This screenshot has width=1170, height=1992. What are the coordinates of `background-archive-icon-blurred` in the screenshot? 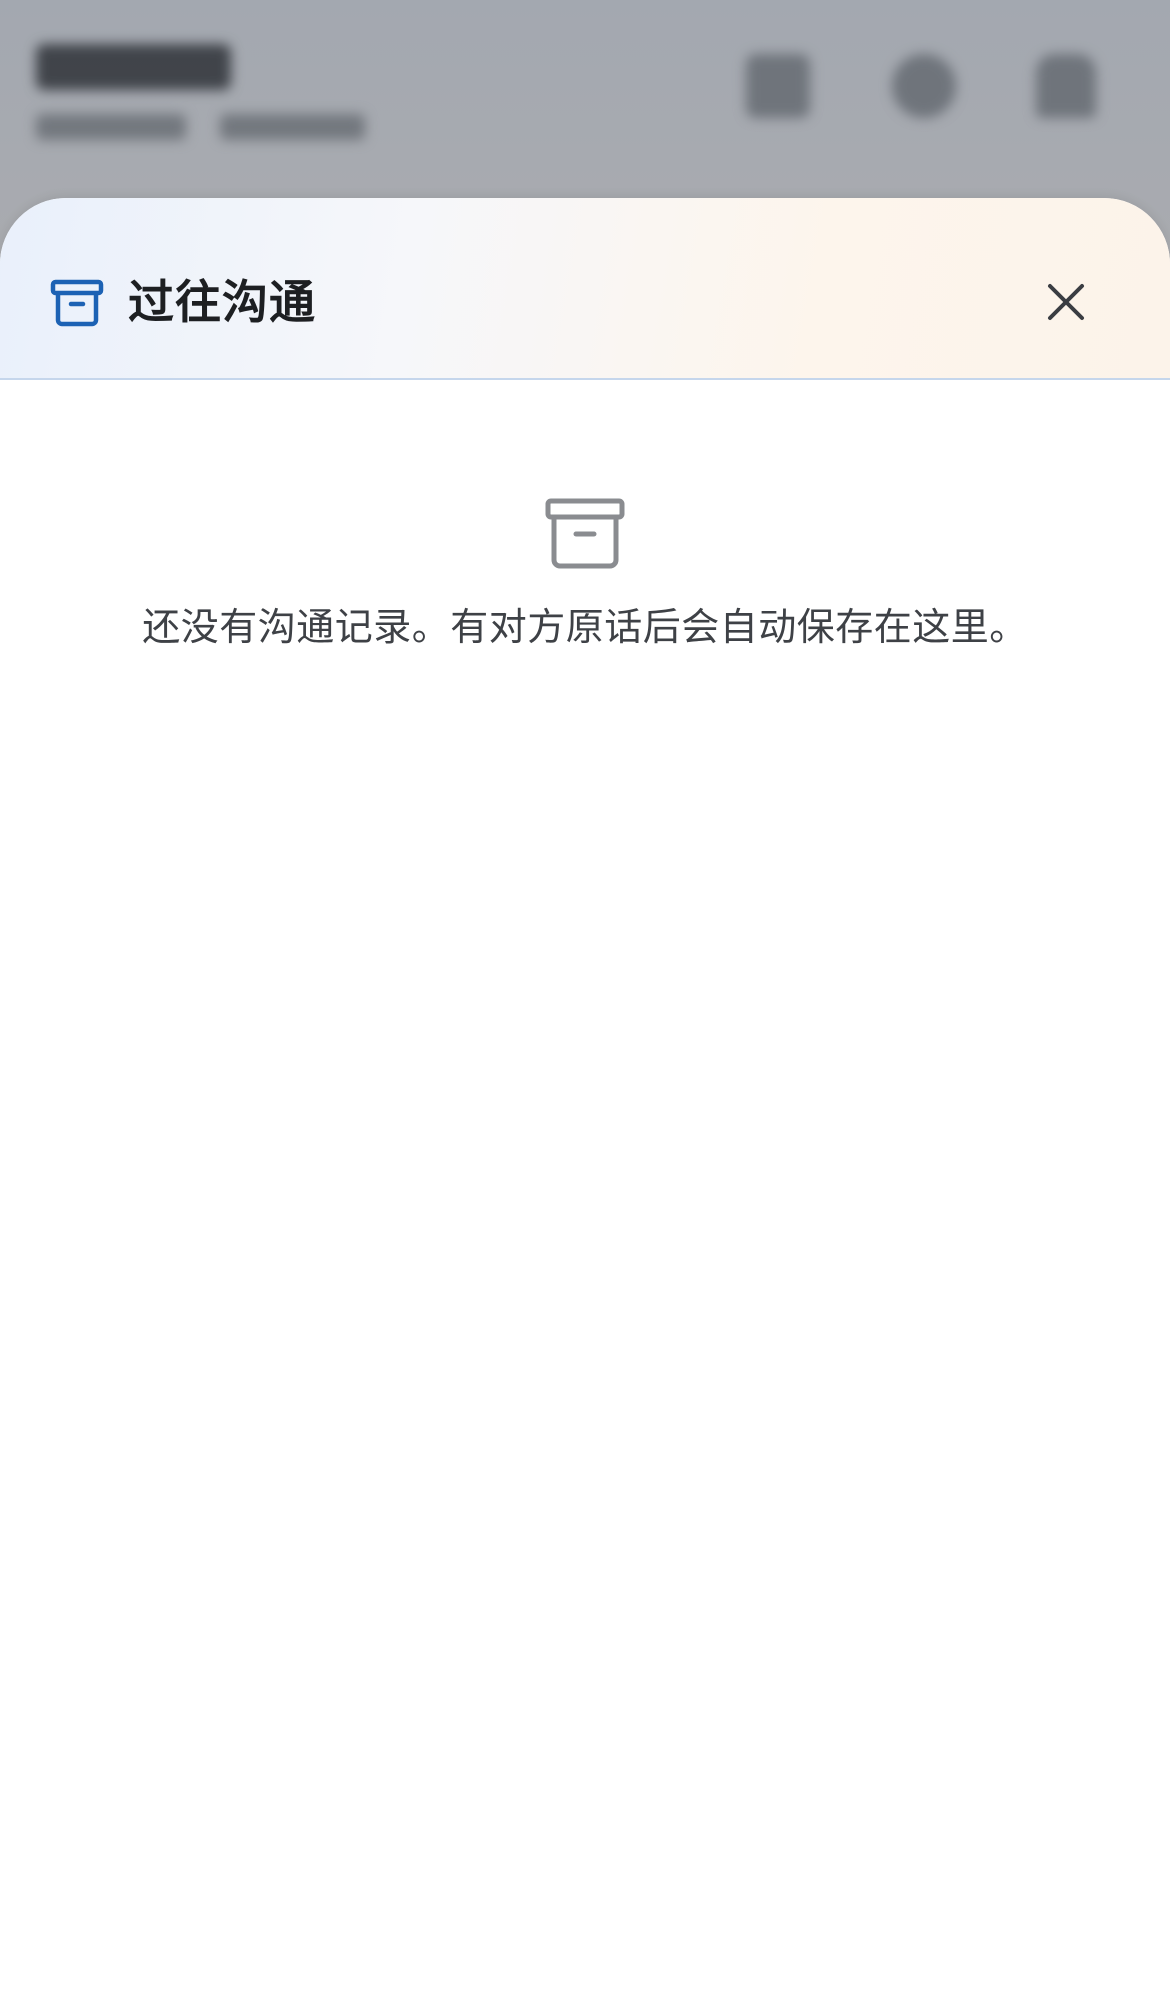 It's located at (778, 86).